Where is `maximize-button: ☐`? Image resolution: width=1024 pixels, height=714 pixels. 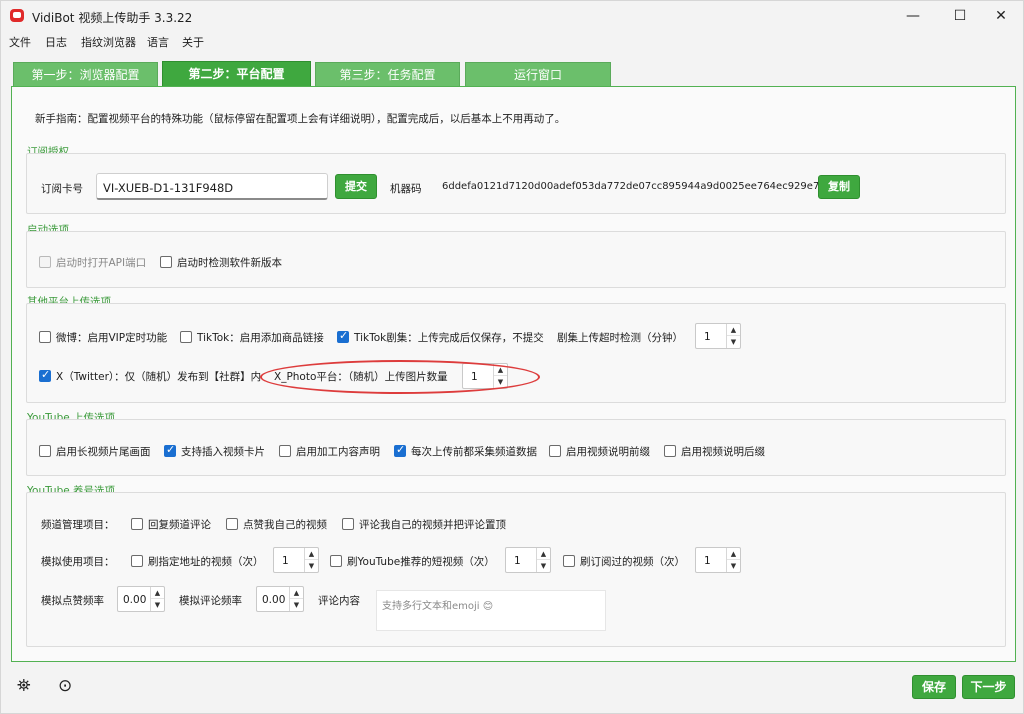 maximize-button: ☐ is located at coordinates (960, 16).